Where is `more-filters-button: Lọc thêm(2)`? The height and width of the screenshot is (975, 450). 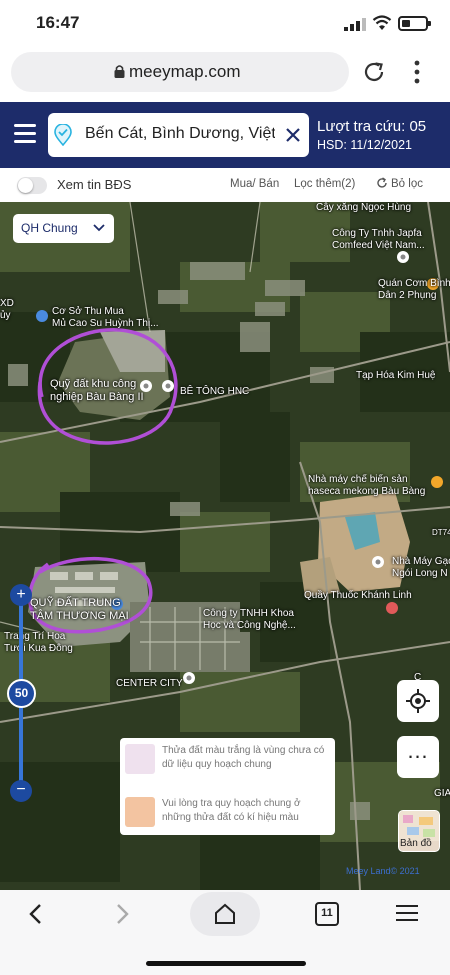
more-filters-button: Lọc thêm(2) is located at coordinates (324, 184).